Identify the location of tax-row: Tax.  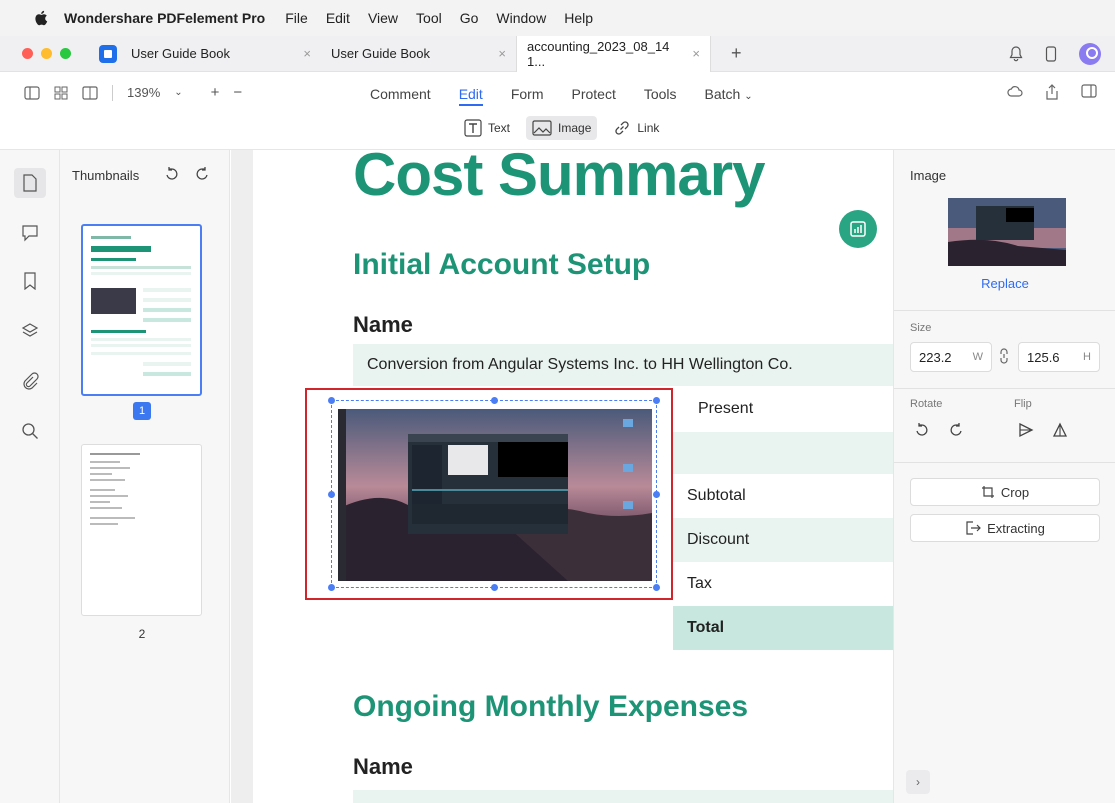
(783, 584).